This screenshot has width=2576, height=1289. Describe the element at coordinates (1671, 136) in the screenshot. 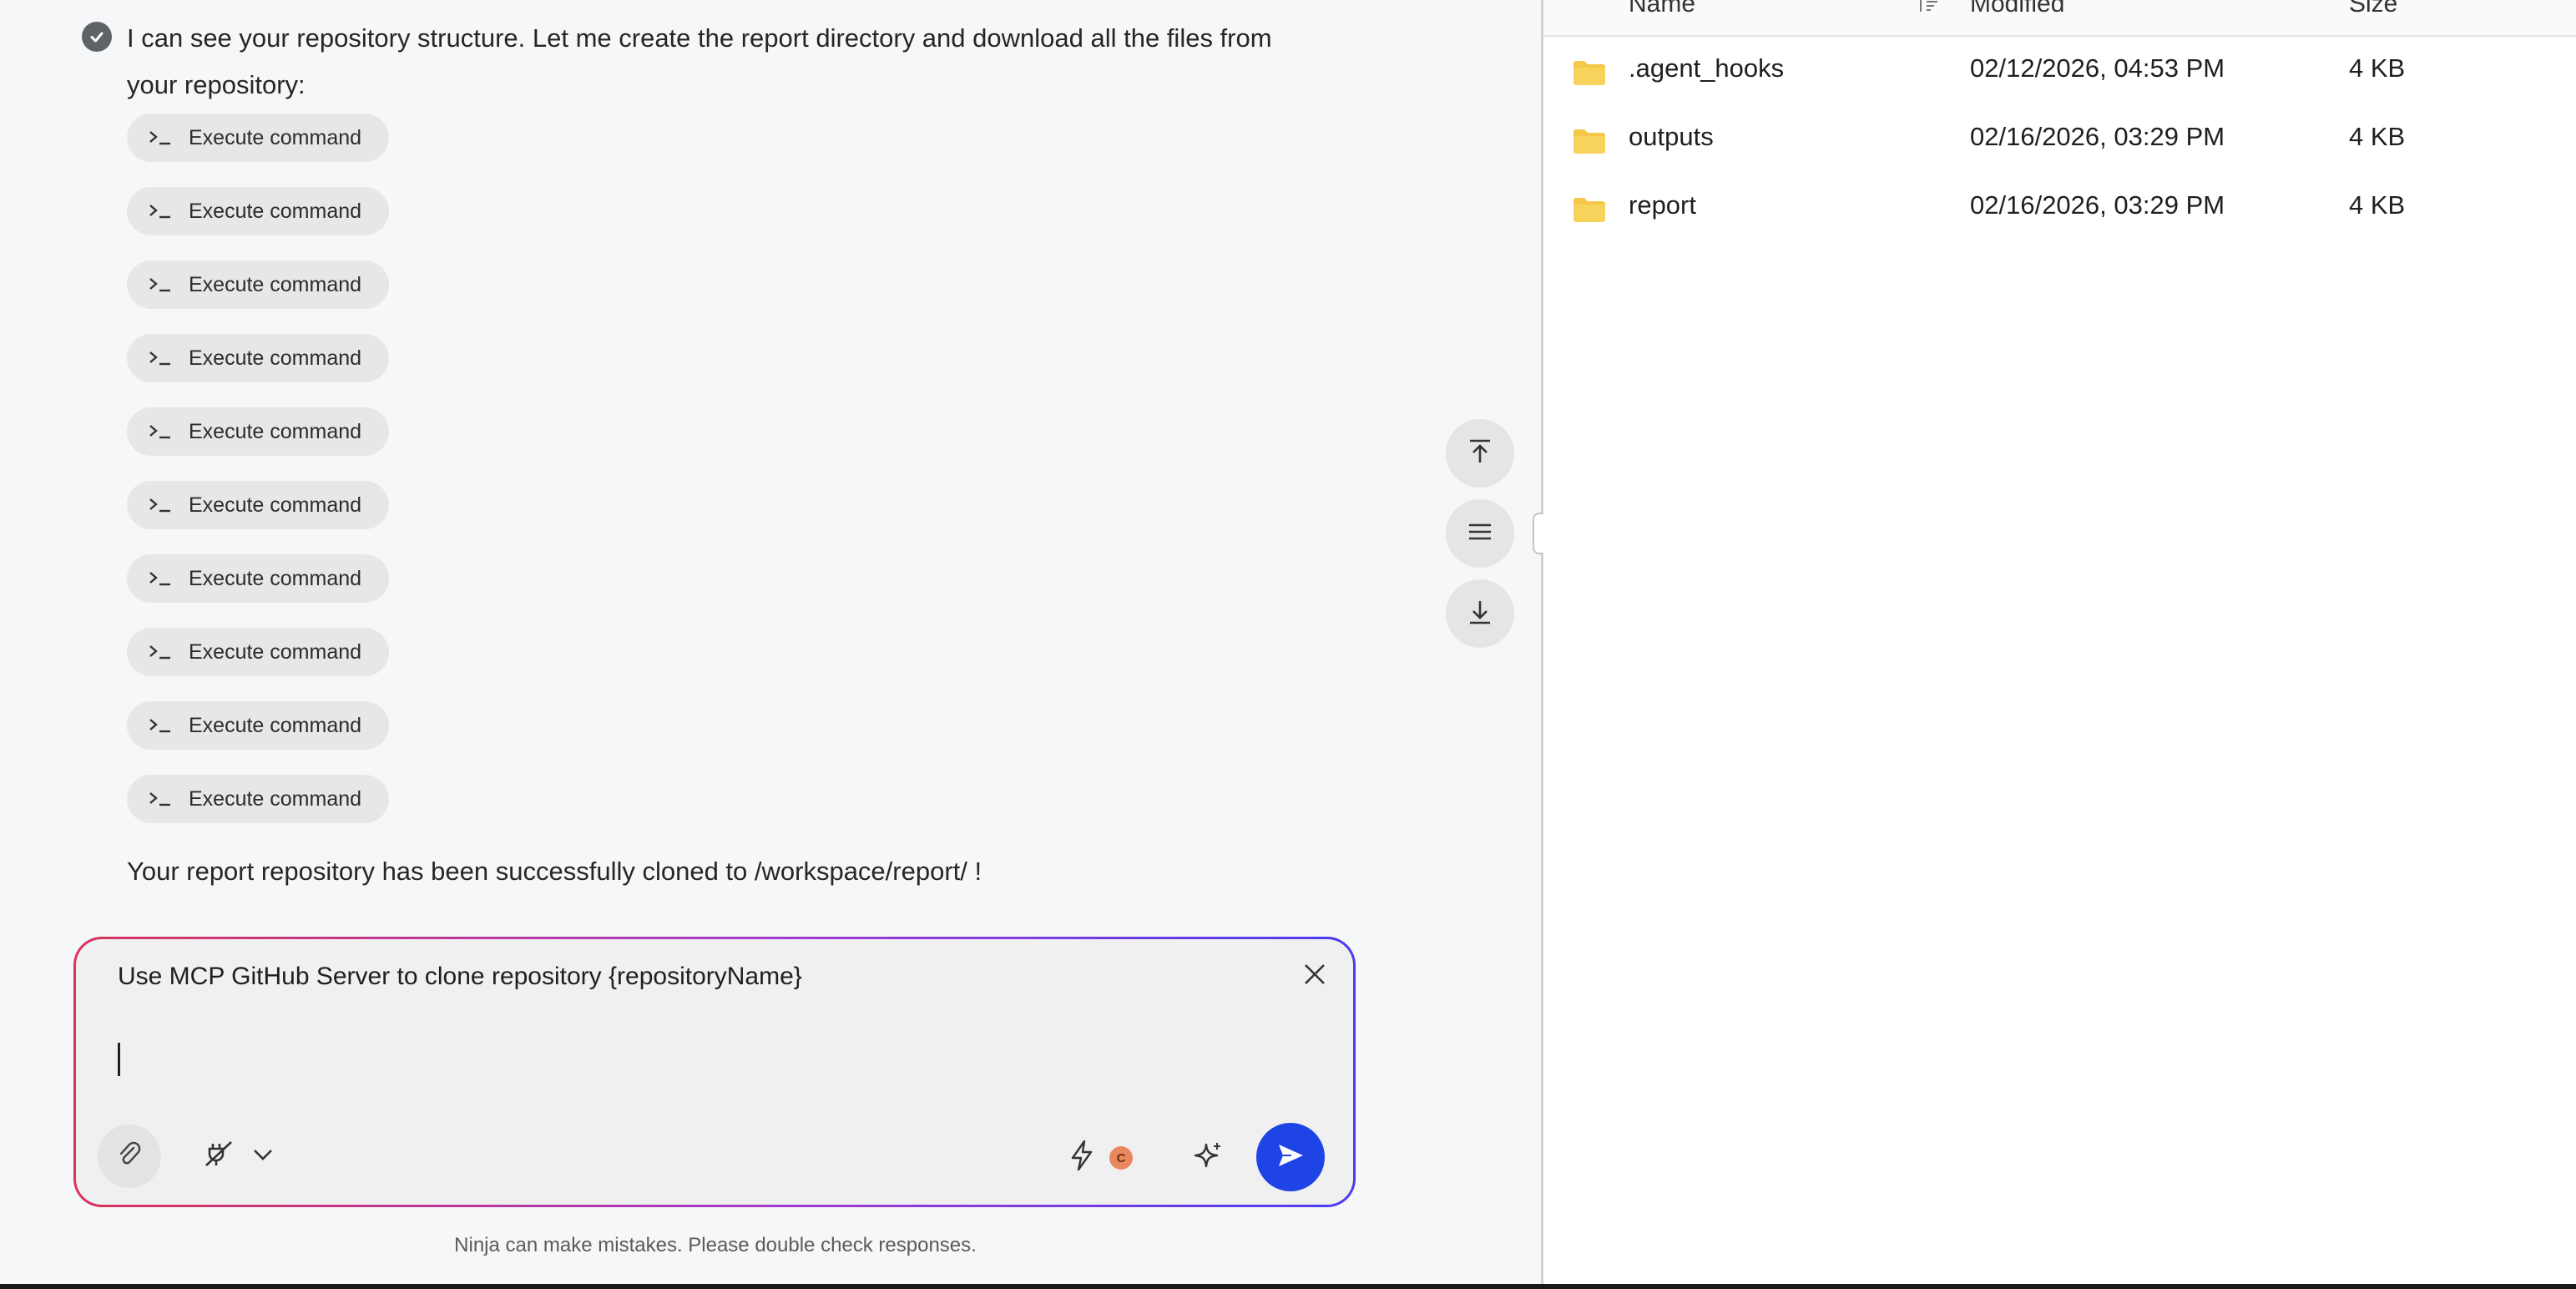

I see `file-name: outputs` at that location.